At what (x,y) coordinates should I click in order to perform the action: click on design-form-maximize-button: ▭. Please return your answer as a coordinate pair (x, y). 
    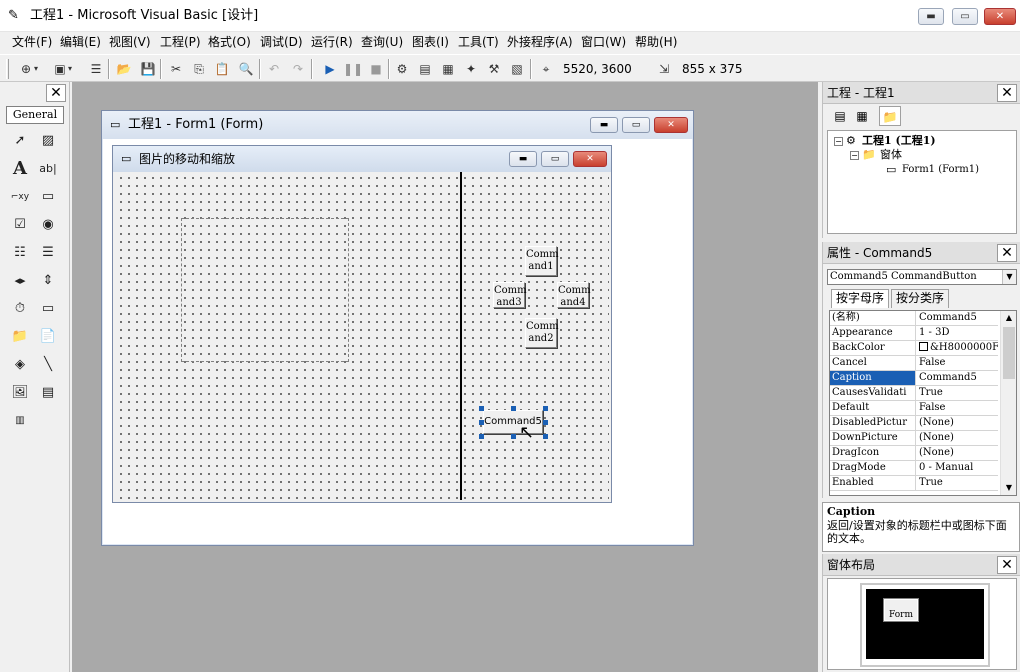
    Looking at the image, I should click on (555, 159).